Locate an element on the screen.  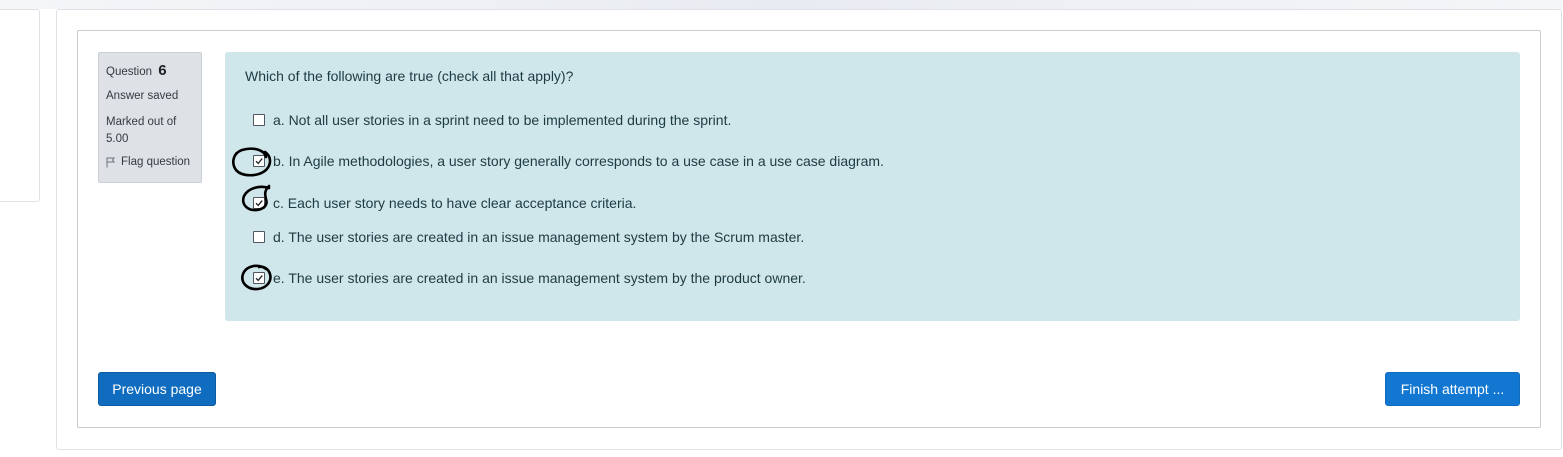
option-e-checkbox is located at coordinates (259, 278).